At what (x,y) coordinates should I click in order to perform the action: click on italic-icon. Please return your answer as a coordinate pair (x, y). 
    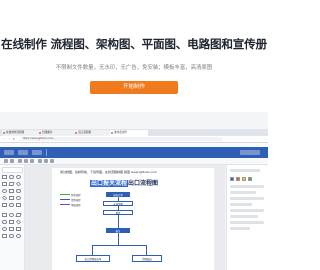
    Looking at the image, I should click on (26, 161).